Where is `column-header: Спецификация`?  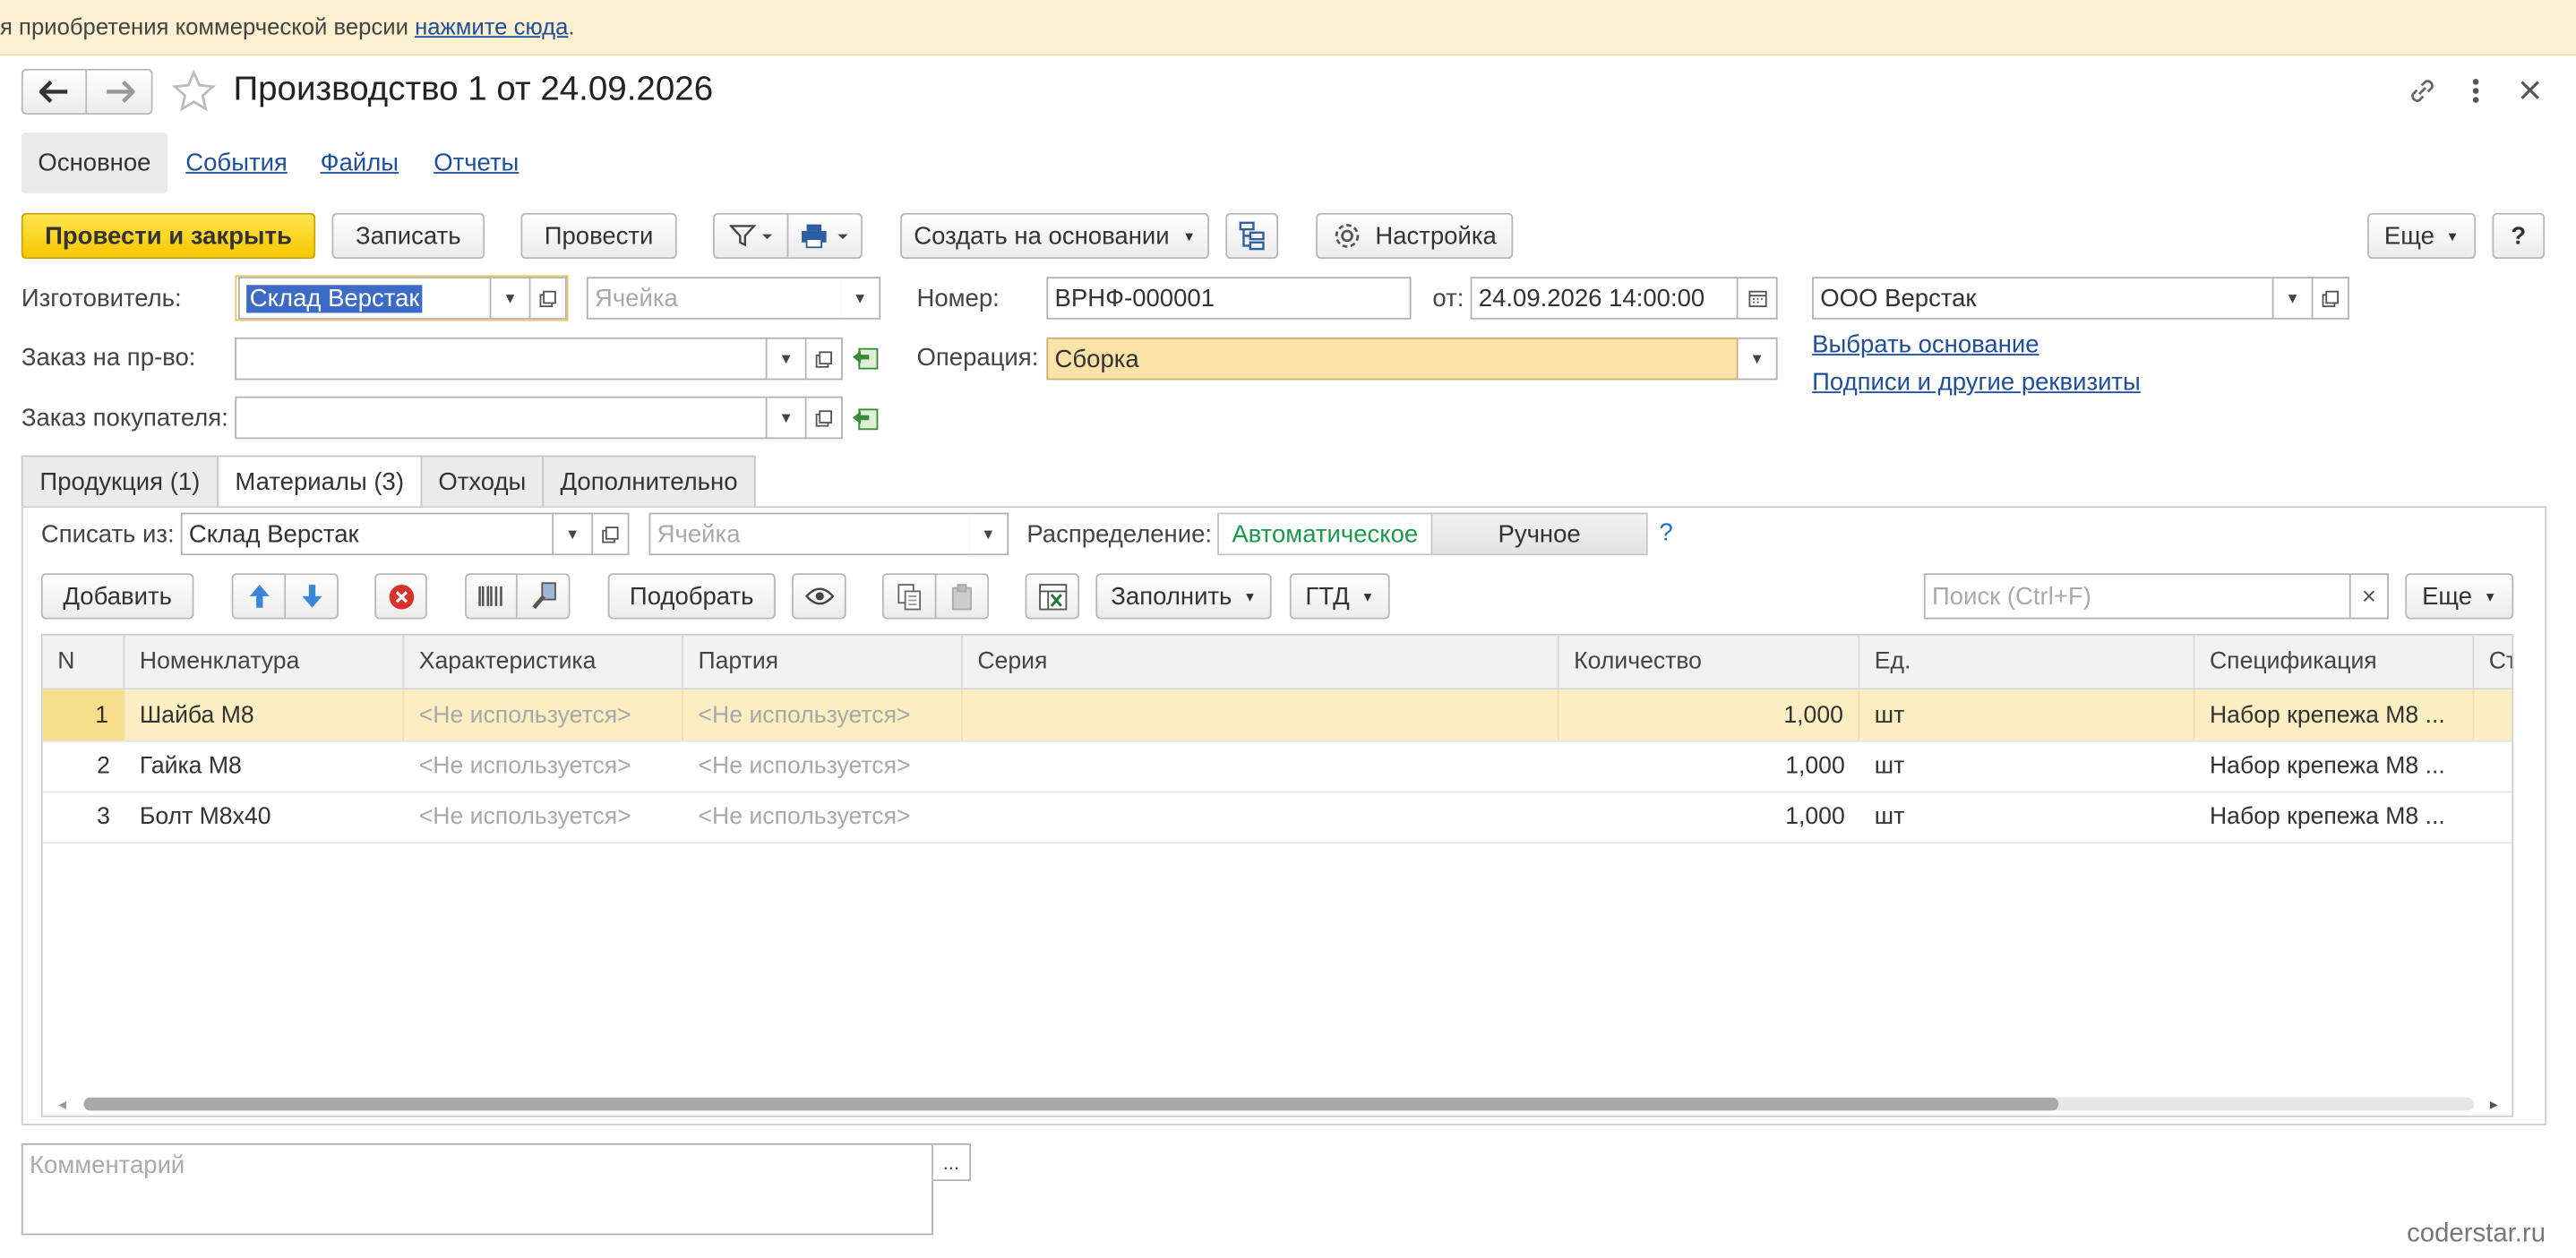
column-header: Спецификация is located at coordinates (2334, 662).